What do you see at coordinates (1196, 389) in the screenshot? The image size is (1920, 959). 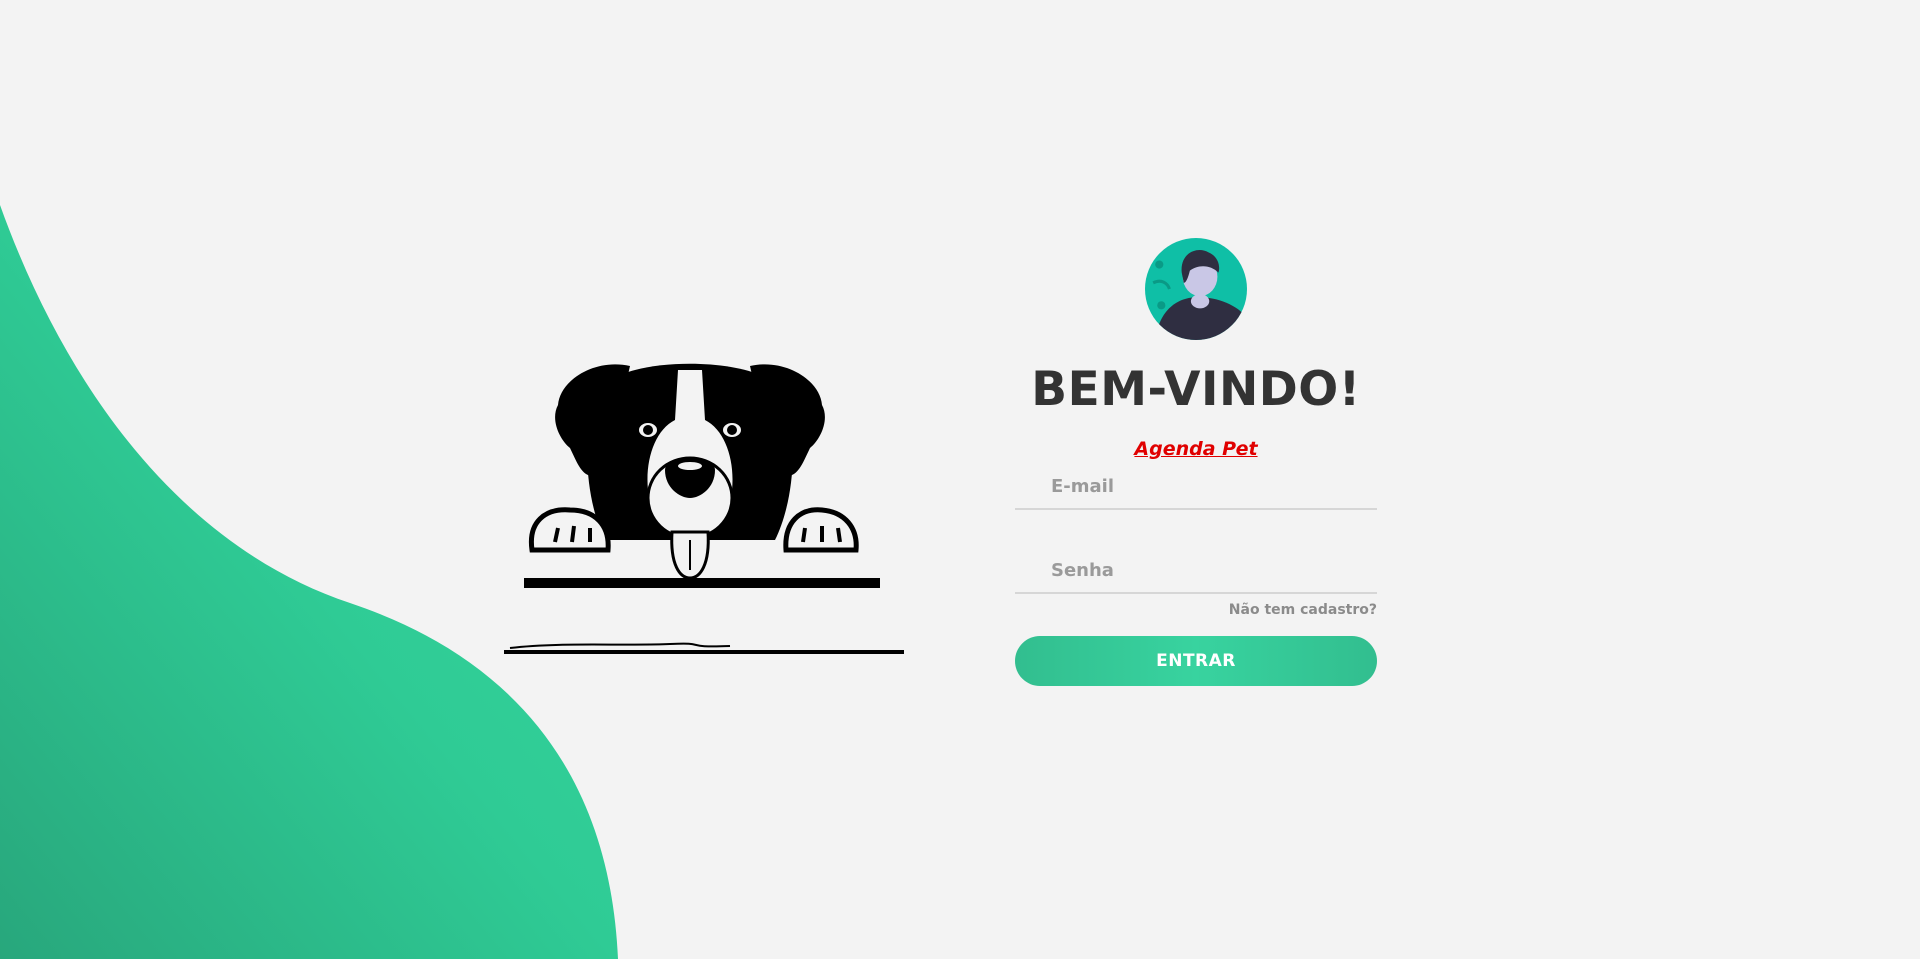 I see `welcome-title: BEM-VINDO!` at bounding box center [1196, 389].